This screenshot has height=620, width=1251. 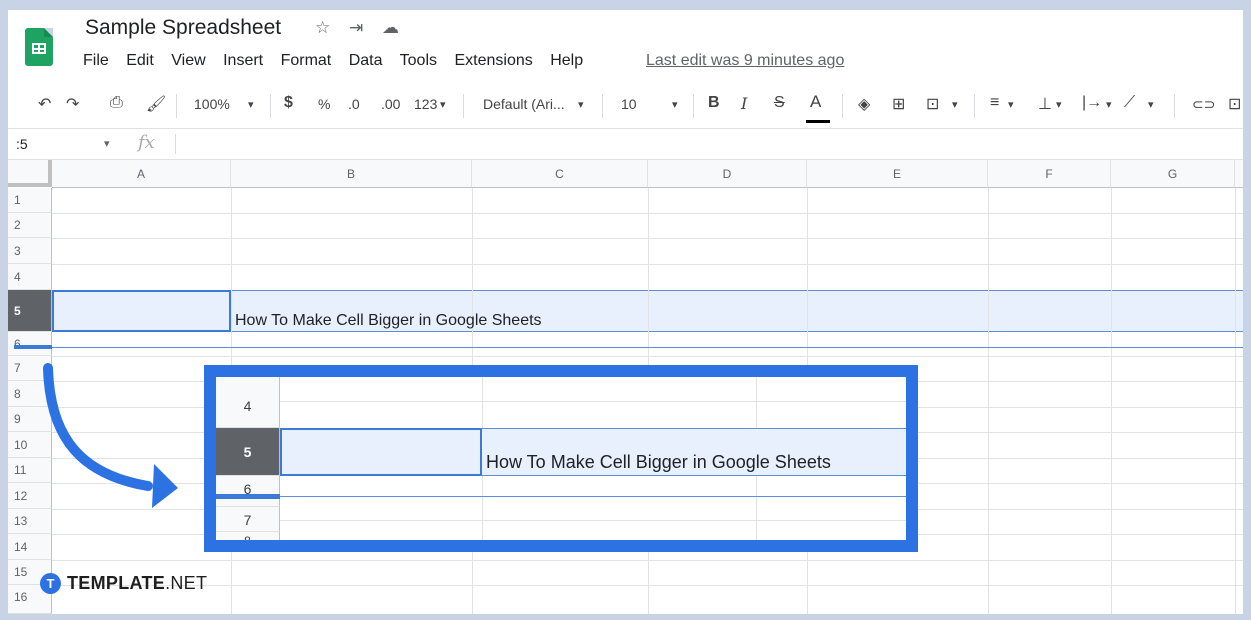 What do you see at coordinates (212, 104) in the screenshot?
I see `zoom-select: 100%` at bounding box center [212, 104].